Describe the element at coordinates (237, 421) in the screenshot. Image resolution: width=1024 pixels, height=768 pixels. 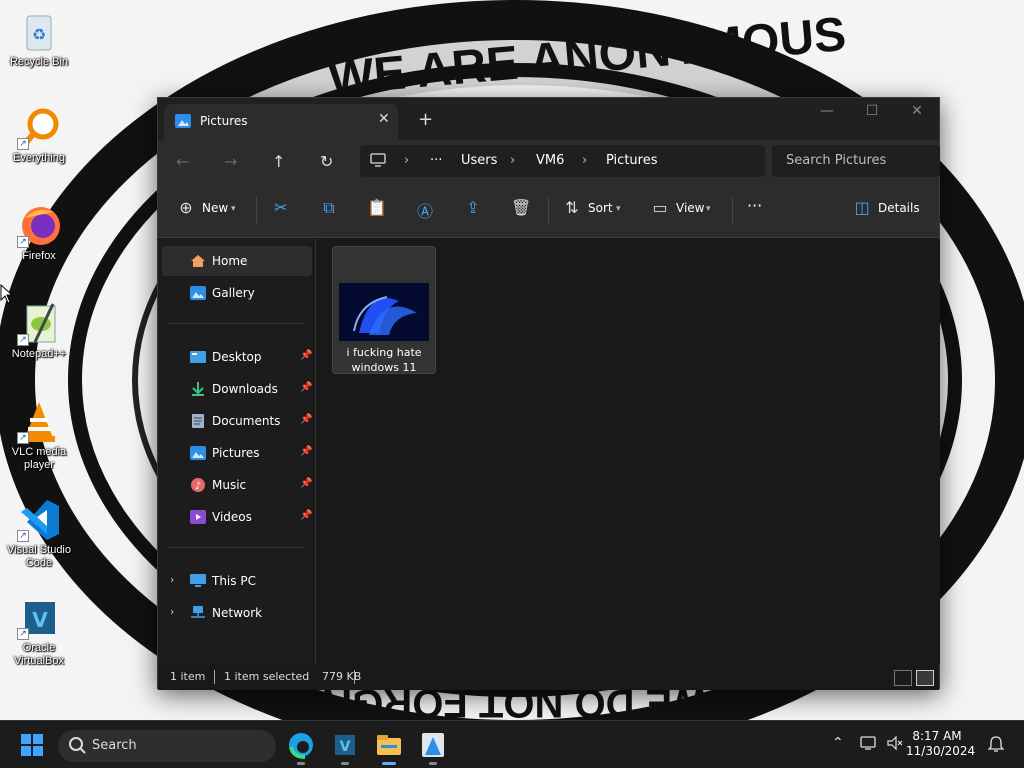
I see `sidebar-item-documents: Documents 📌` at that location.